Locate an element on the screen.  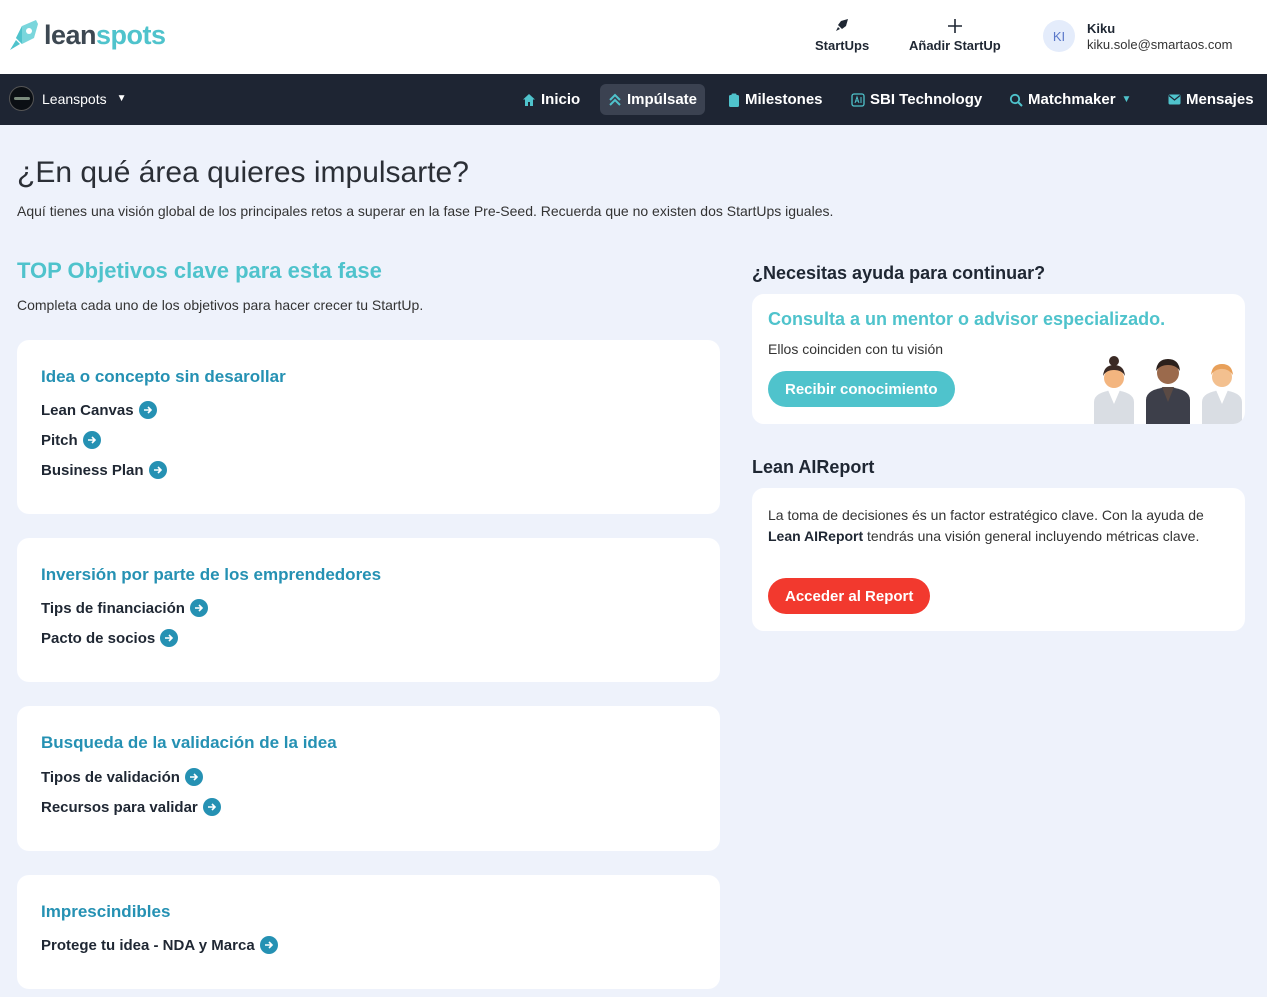
clipboard-icon is located at coordinates (734, 100).